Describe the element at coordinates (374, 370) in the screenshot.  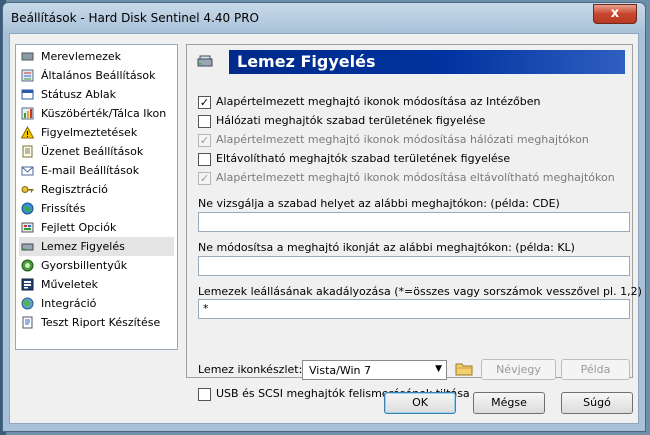
I see `iconset-select: Vista/Win 7 ▼` at that location.